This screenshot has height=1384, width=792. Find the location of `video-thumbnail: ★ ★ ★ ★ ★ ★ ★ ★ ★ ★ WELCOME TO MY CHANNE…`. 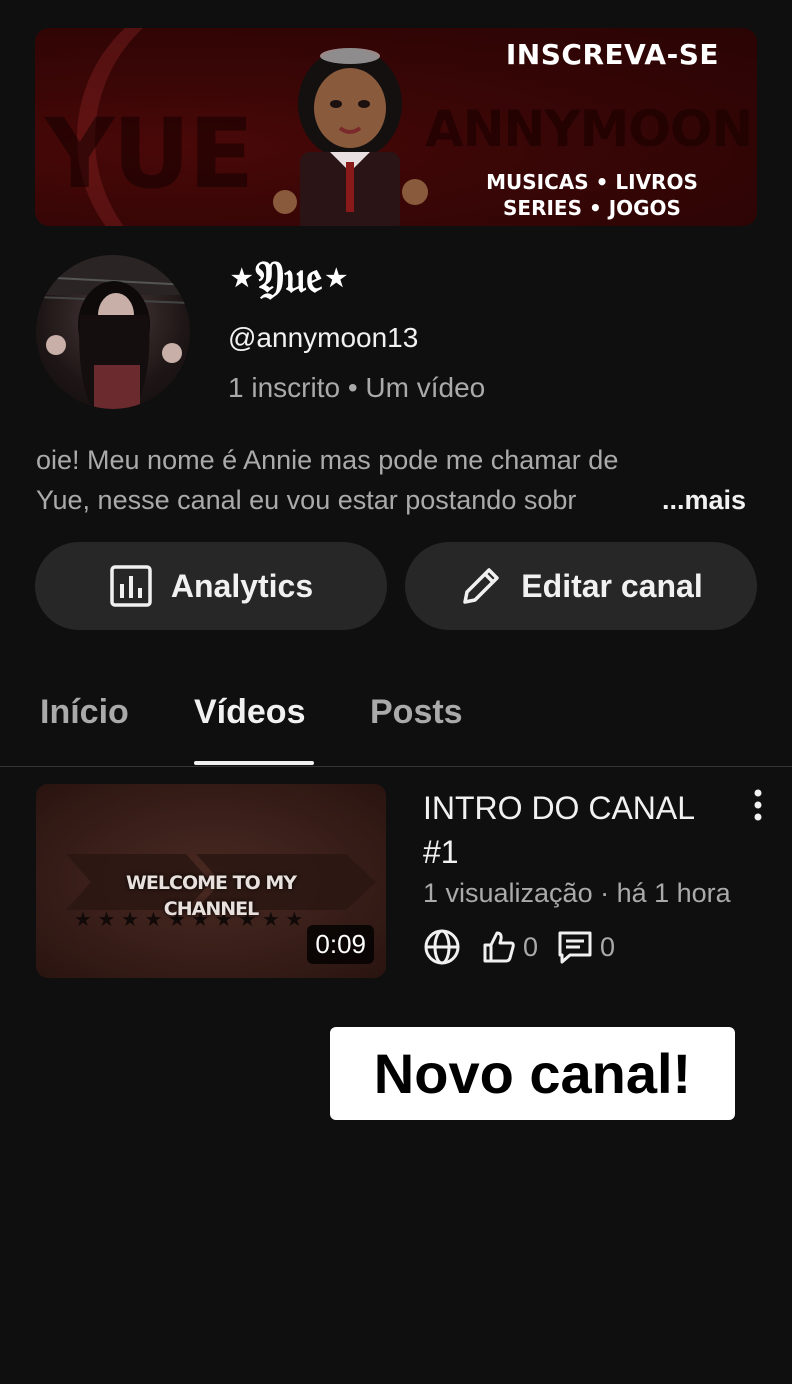

video-thumbnail: ★ ★ ★ ★ ★ ★ ★ ★ ★ ★ WELCOME TO MY CHANNE… is located at coordinates (211, 881).